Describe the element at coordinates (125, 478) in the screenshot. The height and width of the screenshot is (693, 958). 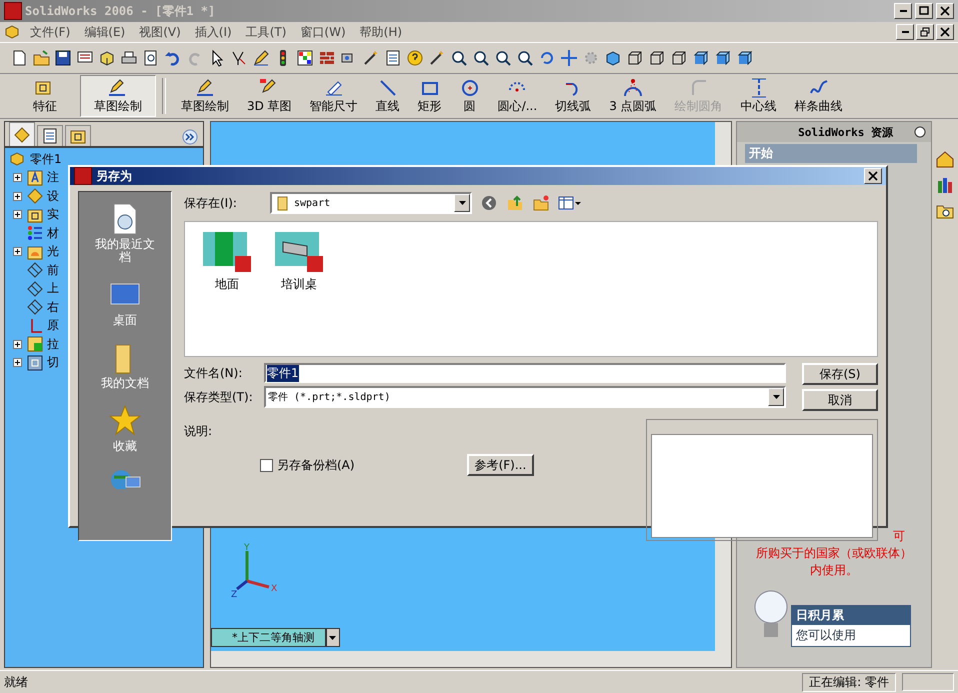
I see `network-globe-icon` at that location.